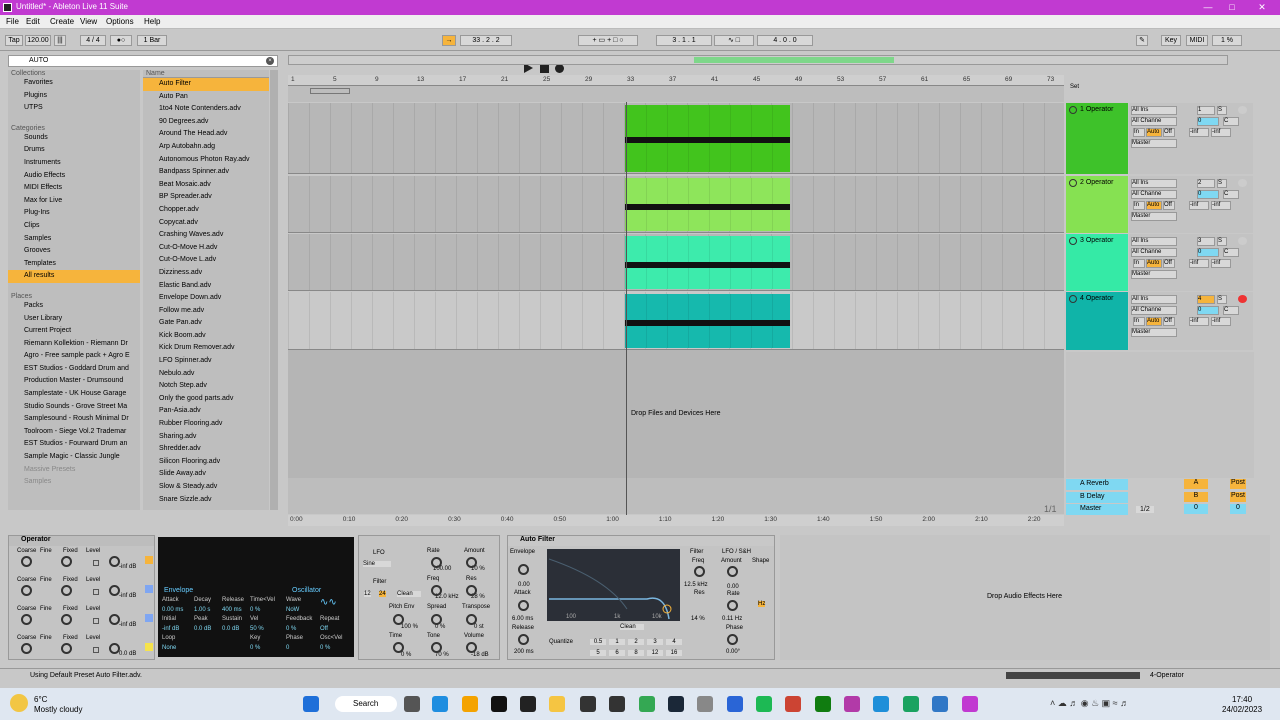  Describe the element at coordinates (1125, 704) in the screenshot. I see `system-tray-icons: ˄ ☁ ♬ ◉ ♨ ▣ ≈ ♬` at that location.